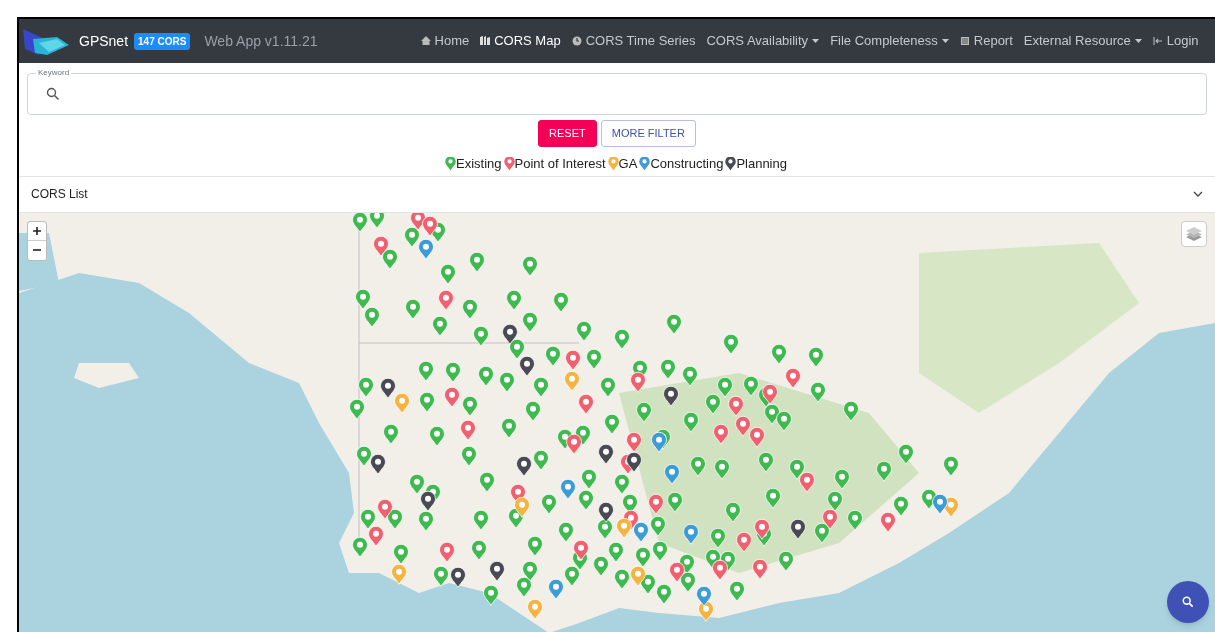 This screenshot has height=632, width=1215. What do you see at coordinates (567, 133) in the screenshot?
I see `reset-button: RESET` at bounding box center [567, 133].